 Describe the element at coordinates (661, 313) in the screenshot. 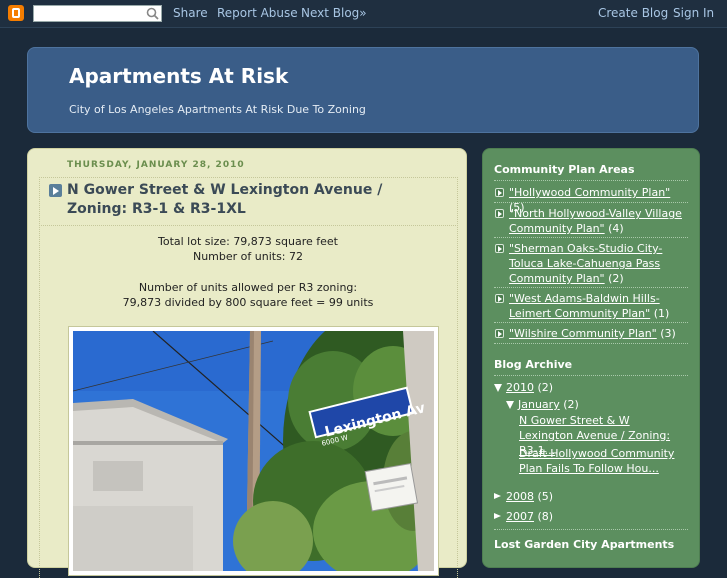

I see `plan-count: (1)` at that location.